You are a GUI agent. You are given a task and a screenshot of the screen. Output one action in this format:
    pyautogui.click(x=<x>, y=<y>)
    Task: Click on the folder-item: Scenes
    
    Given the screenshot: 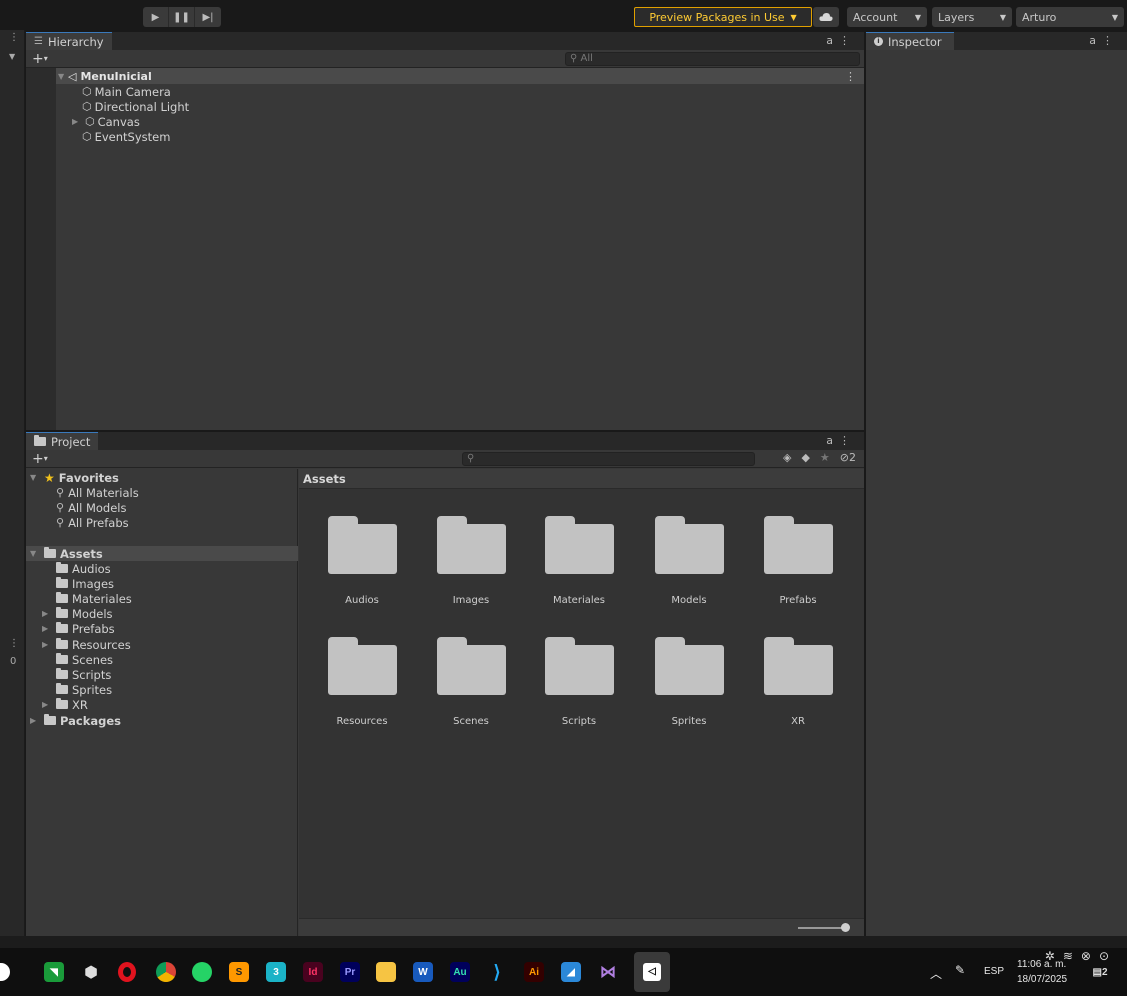 What is the action you would take?
    pyautogui.click(x=84, y=659)
    